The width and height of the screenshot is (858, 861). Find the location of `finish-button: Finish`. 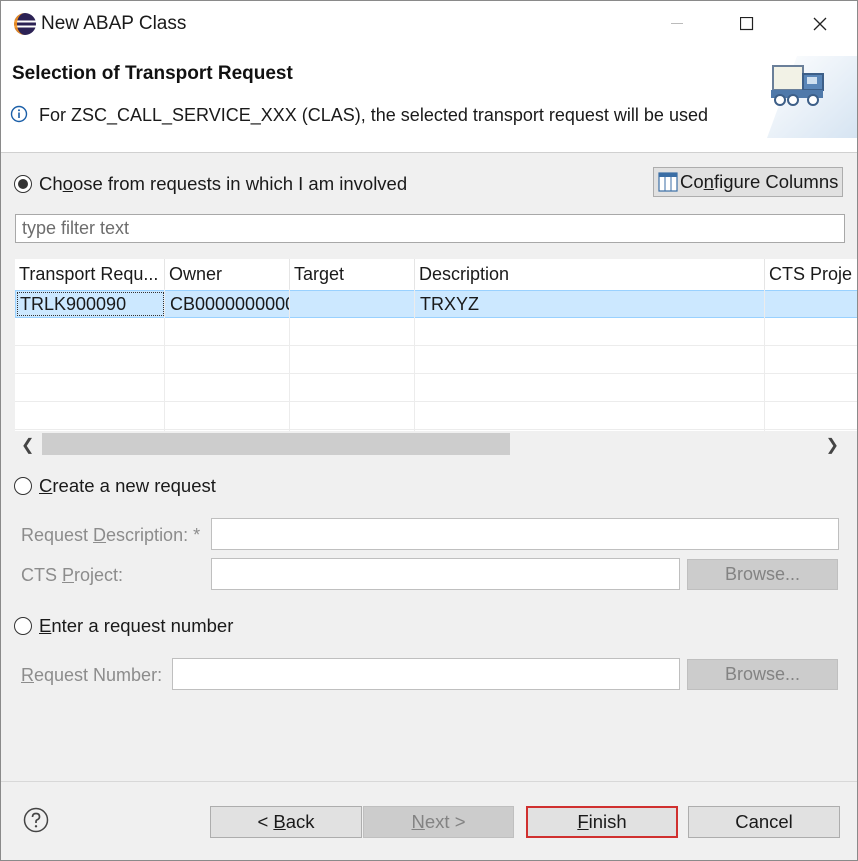

finish-button: Finish is located at coordinates (602, 822).